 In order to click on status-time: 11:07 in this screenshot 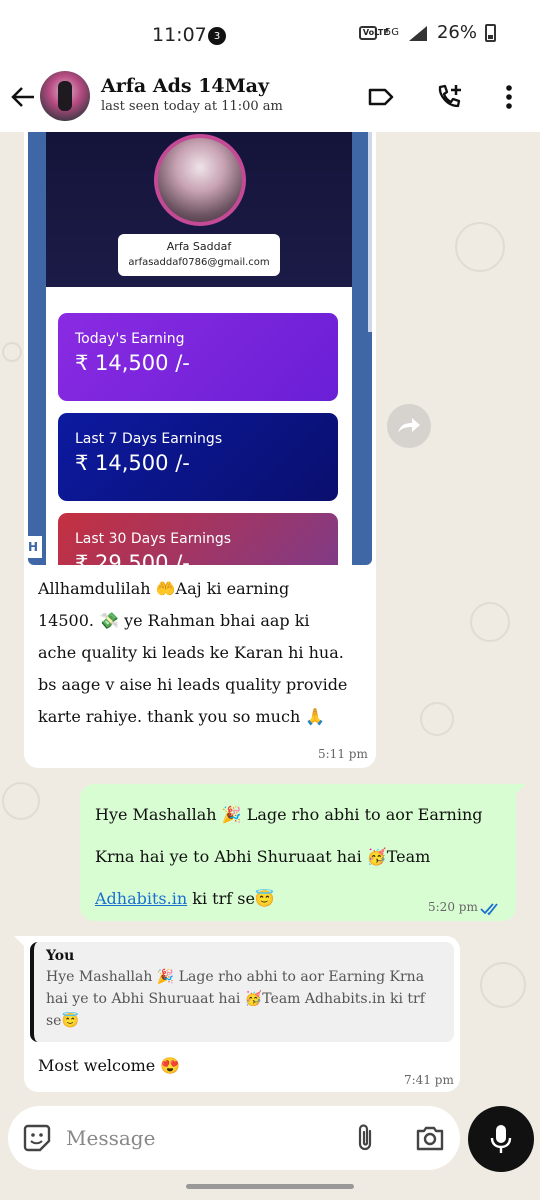, I will do `click(179, 35)`.